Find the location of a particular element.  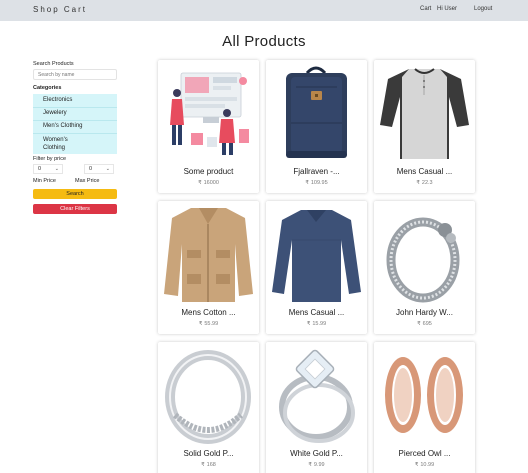

product-price: ₹168 is located at coordinates (208, 465).